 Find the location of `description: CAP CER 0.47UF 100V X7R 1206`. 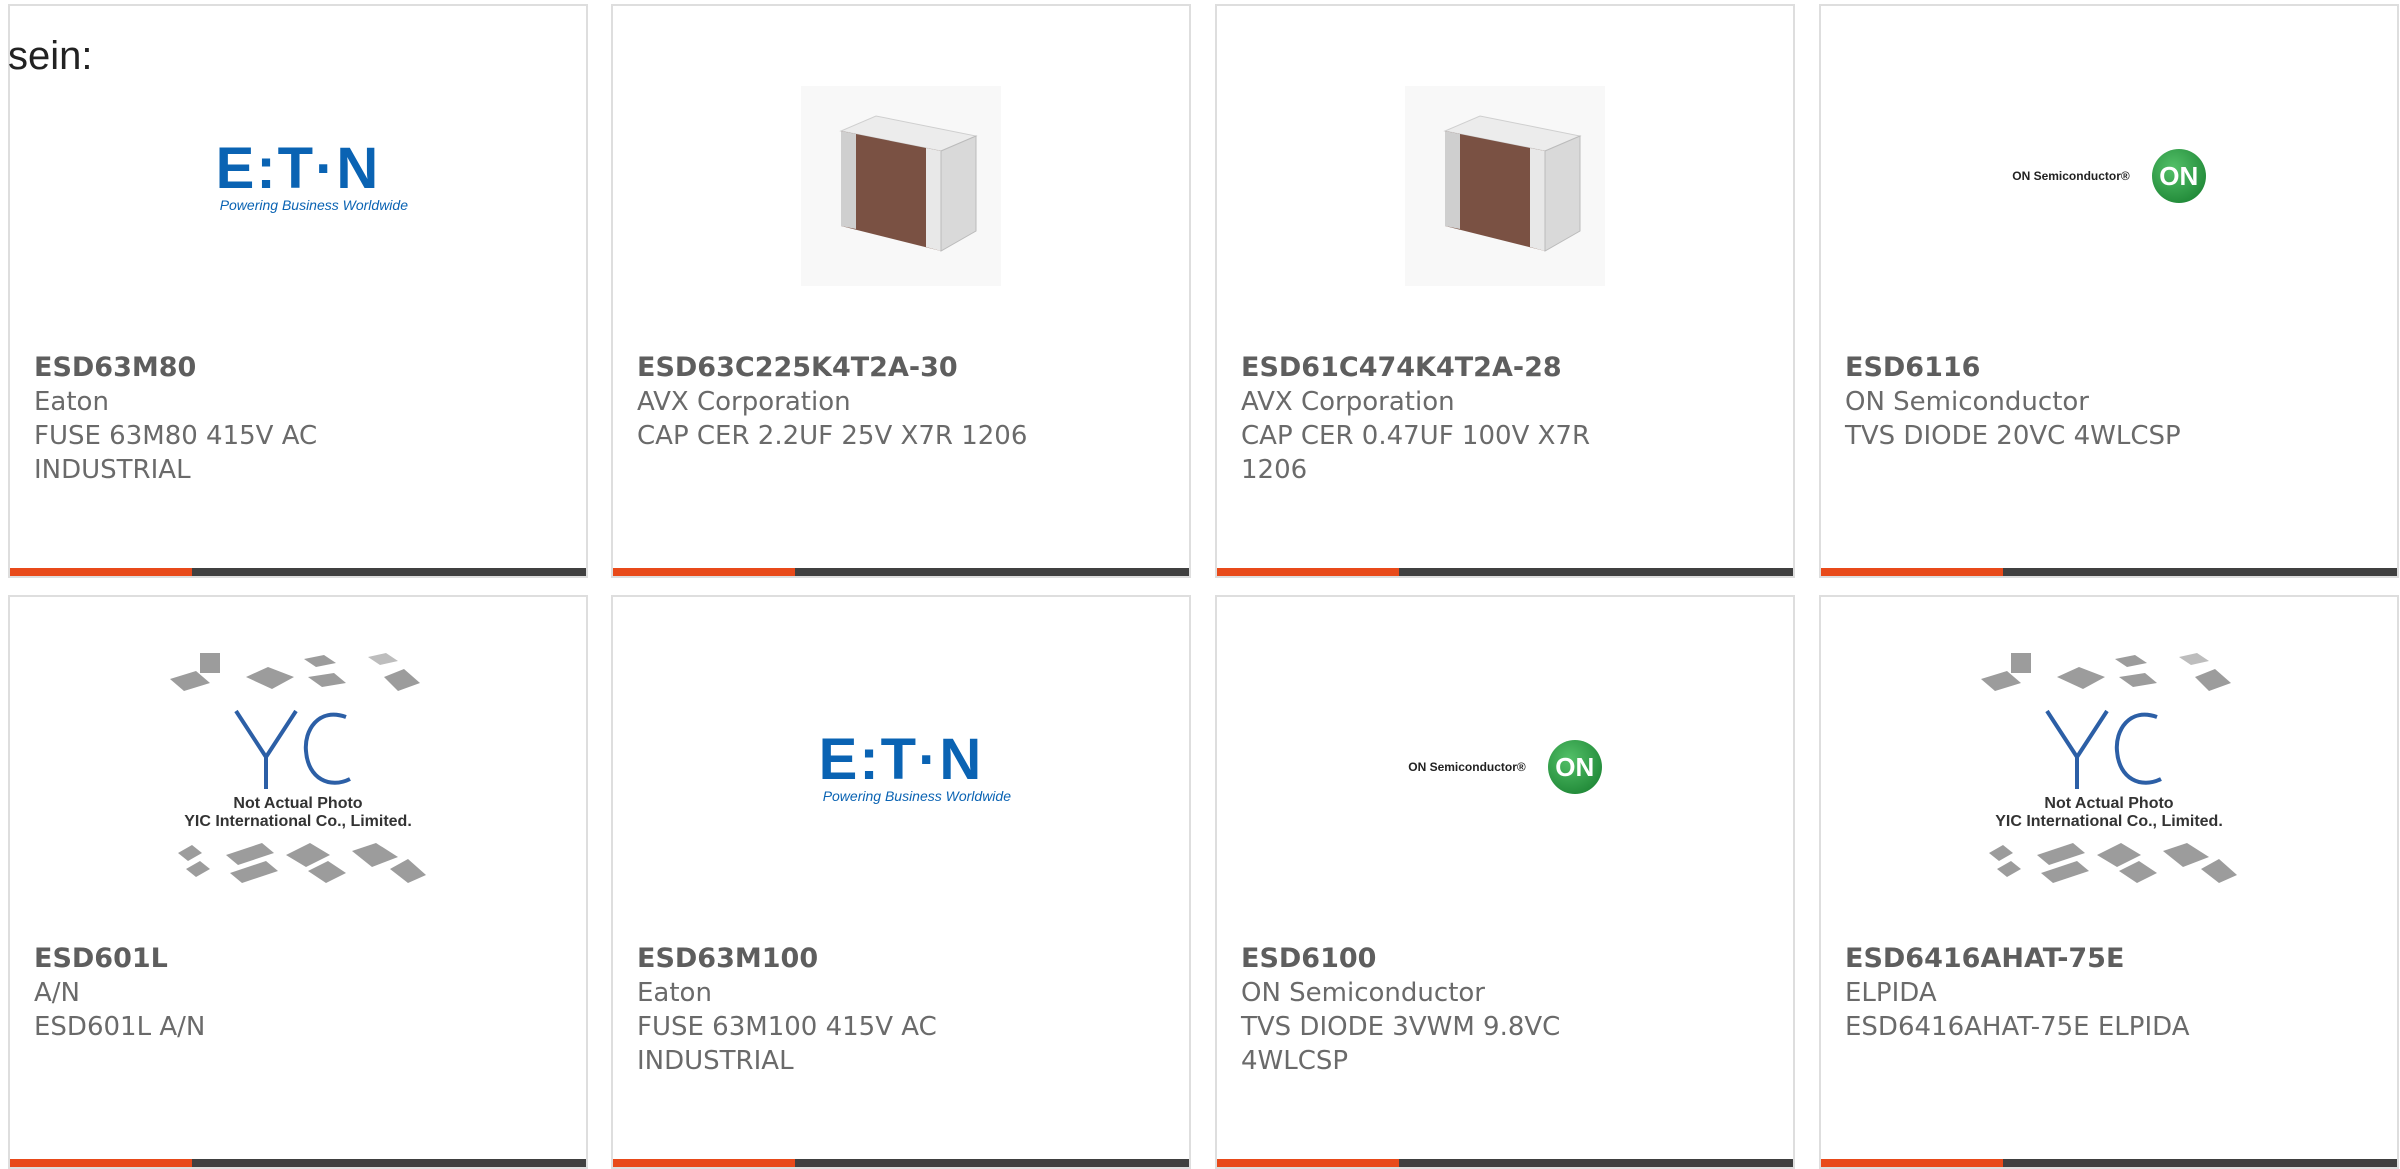

description: CAP CER 0.47UF 100V X7R 1206 is located at coordinates (1416, 453).